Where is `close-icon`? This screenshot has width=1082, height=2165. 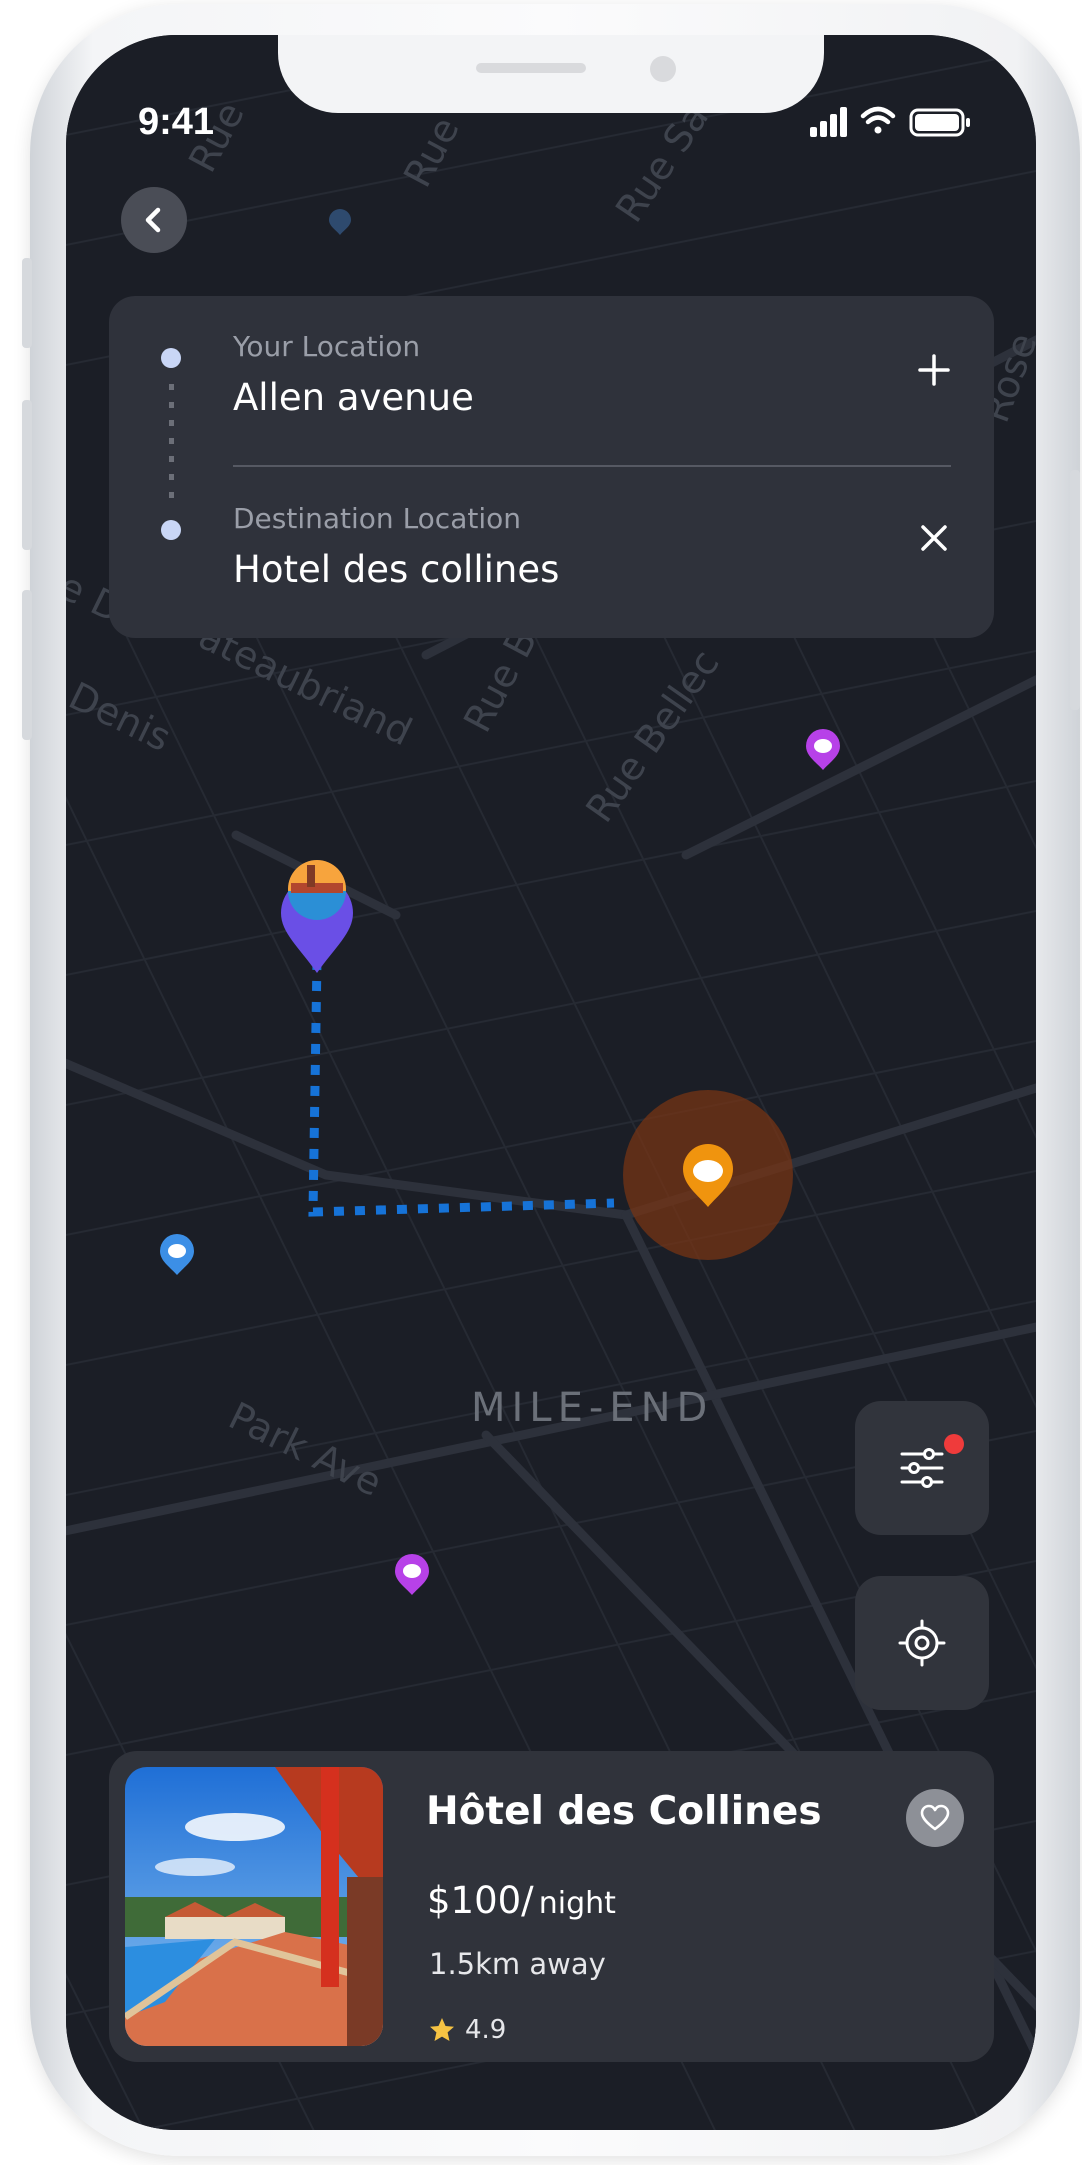 close-icon is located at coordinates (934, 538).